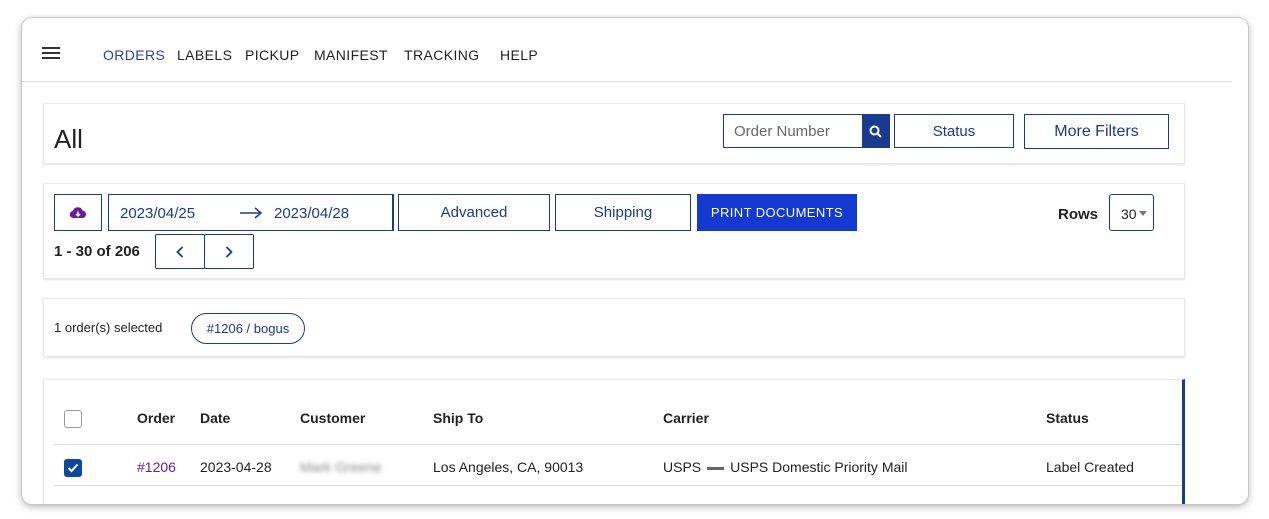 The height and width of the screenshot is (519, 1269). What do you see at coordinates (272, 55) in the screenshot?
I see `nav-pickup: PICKUP` at bounding box center [272, 55].